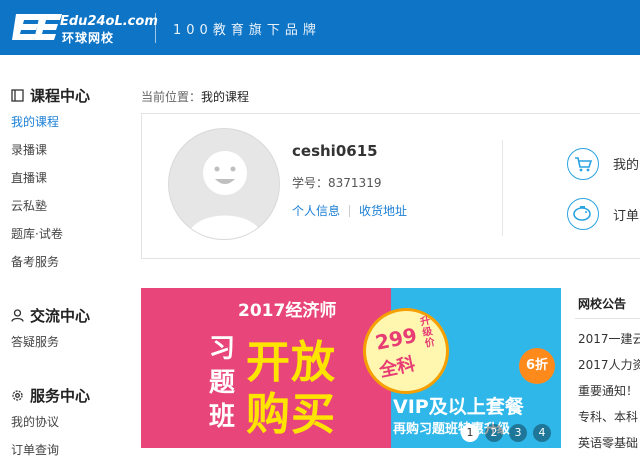 The height and width of the screenshot is (458, 640). Describe the element at coordinates (60, 96) in the screenshot. I see `sidebar-group-title: 课程中心` at that location.